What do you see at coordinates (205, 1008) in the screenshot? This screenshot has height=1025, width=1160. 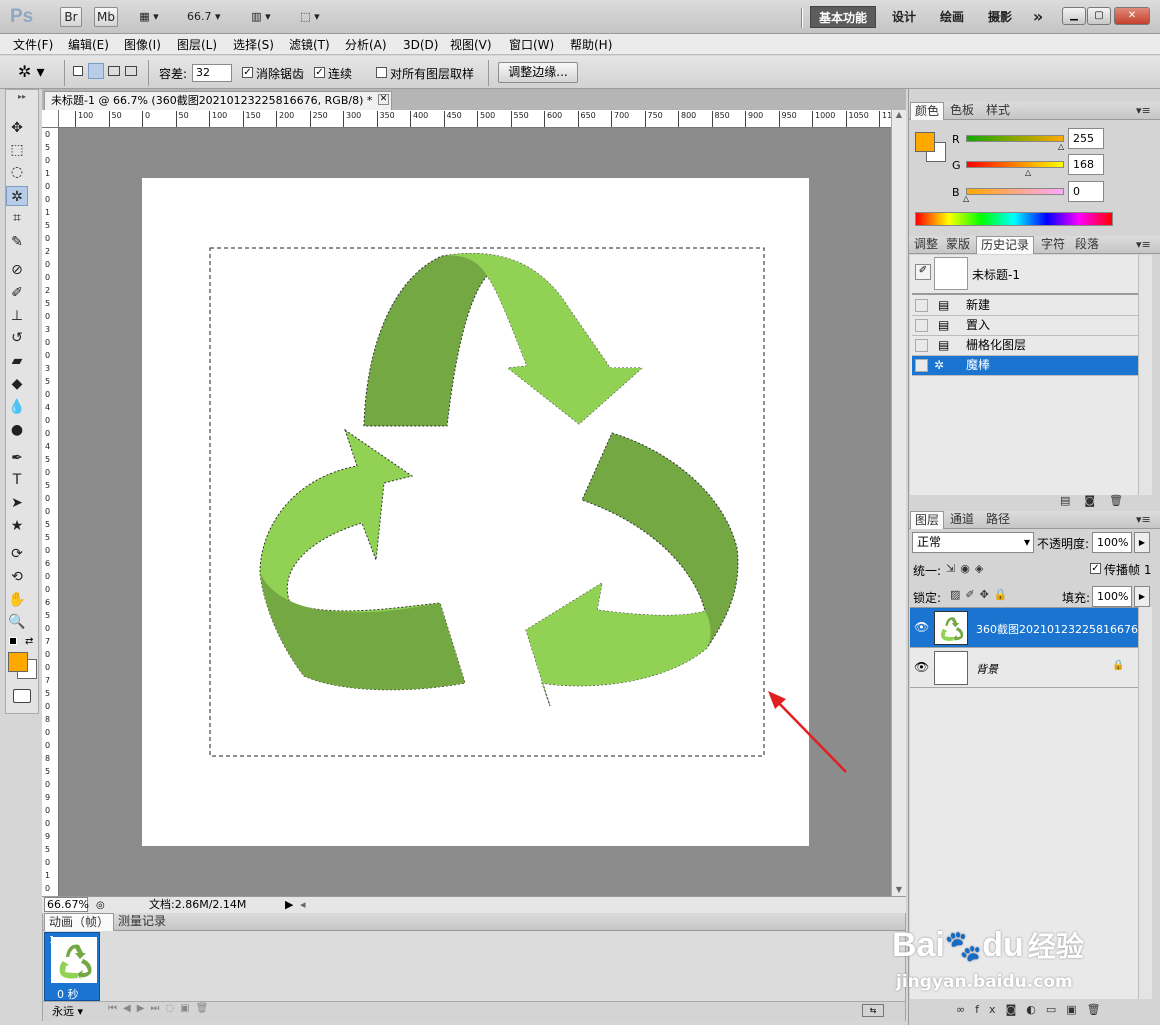 I see `delete-frame-icon: 🗑` at bounding box center [205, 1008].